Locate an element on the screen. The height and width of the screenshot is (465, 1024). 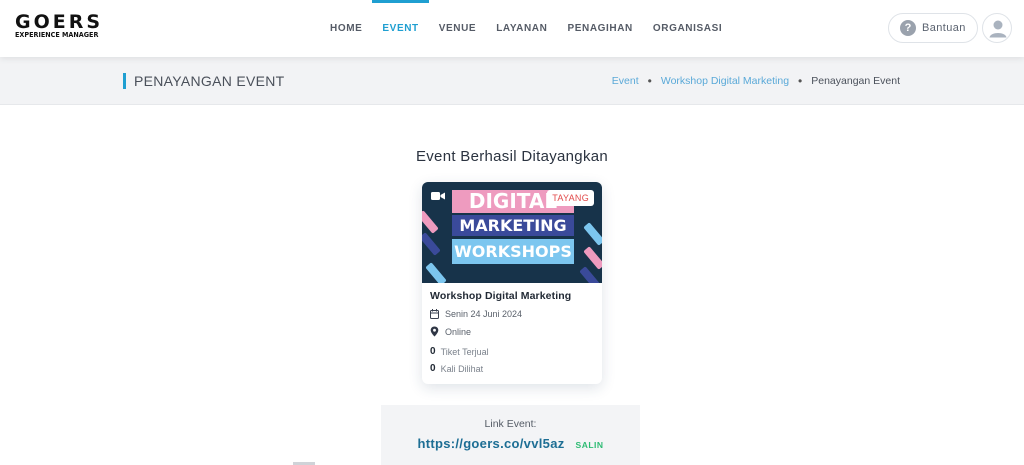
success-heading: Event Berhasil Ditayangkan is located at coordinates (512, 156).